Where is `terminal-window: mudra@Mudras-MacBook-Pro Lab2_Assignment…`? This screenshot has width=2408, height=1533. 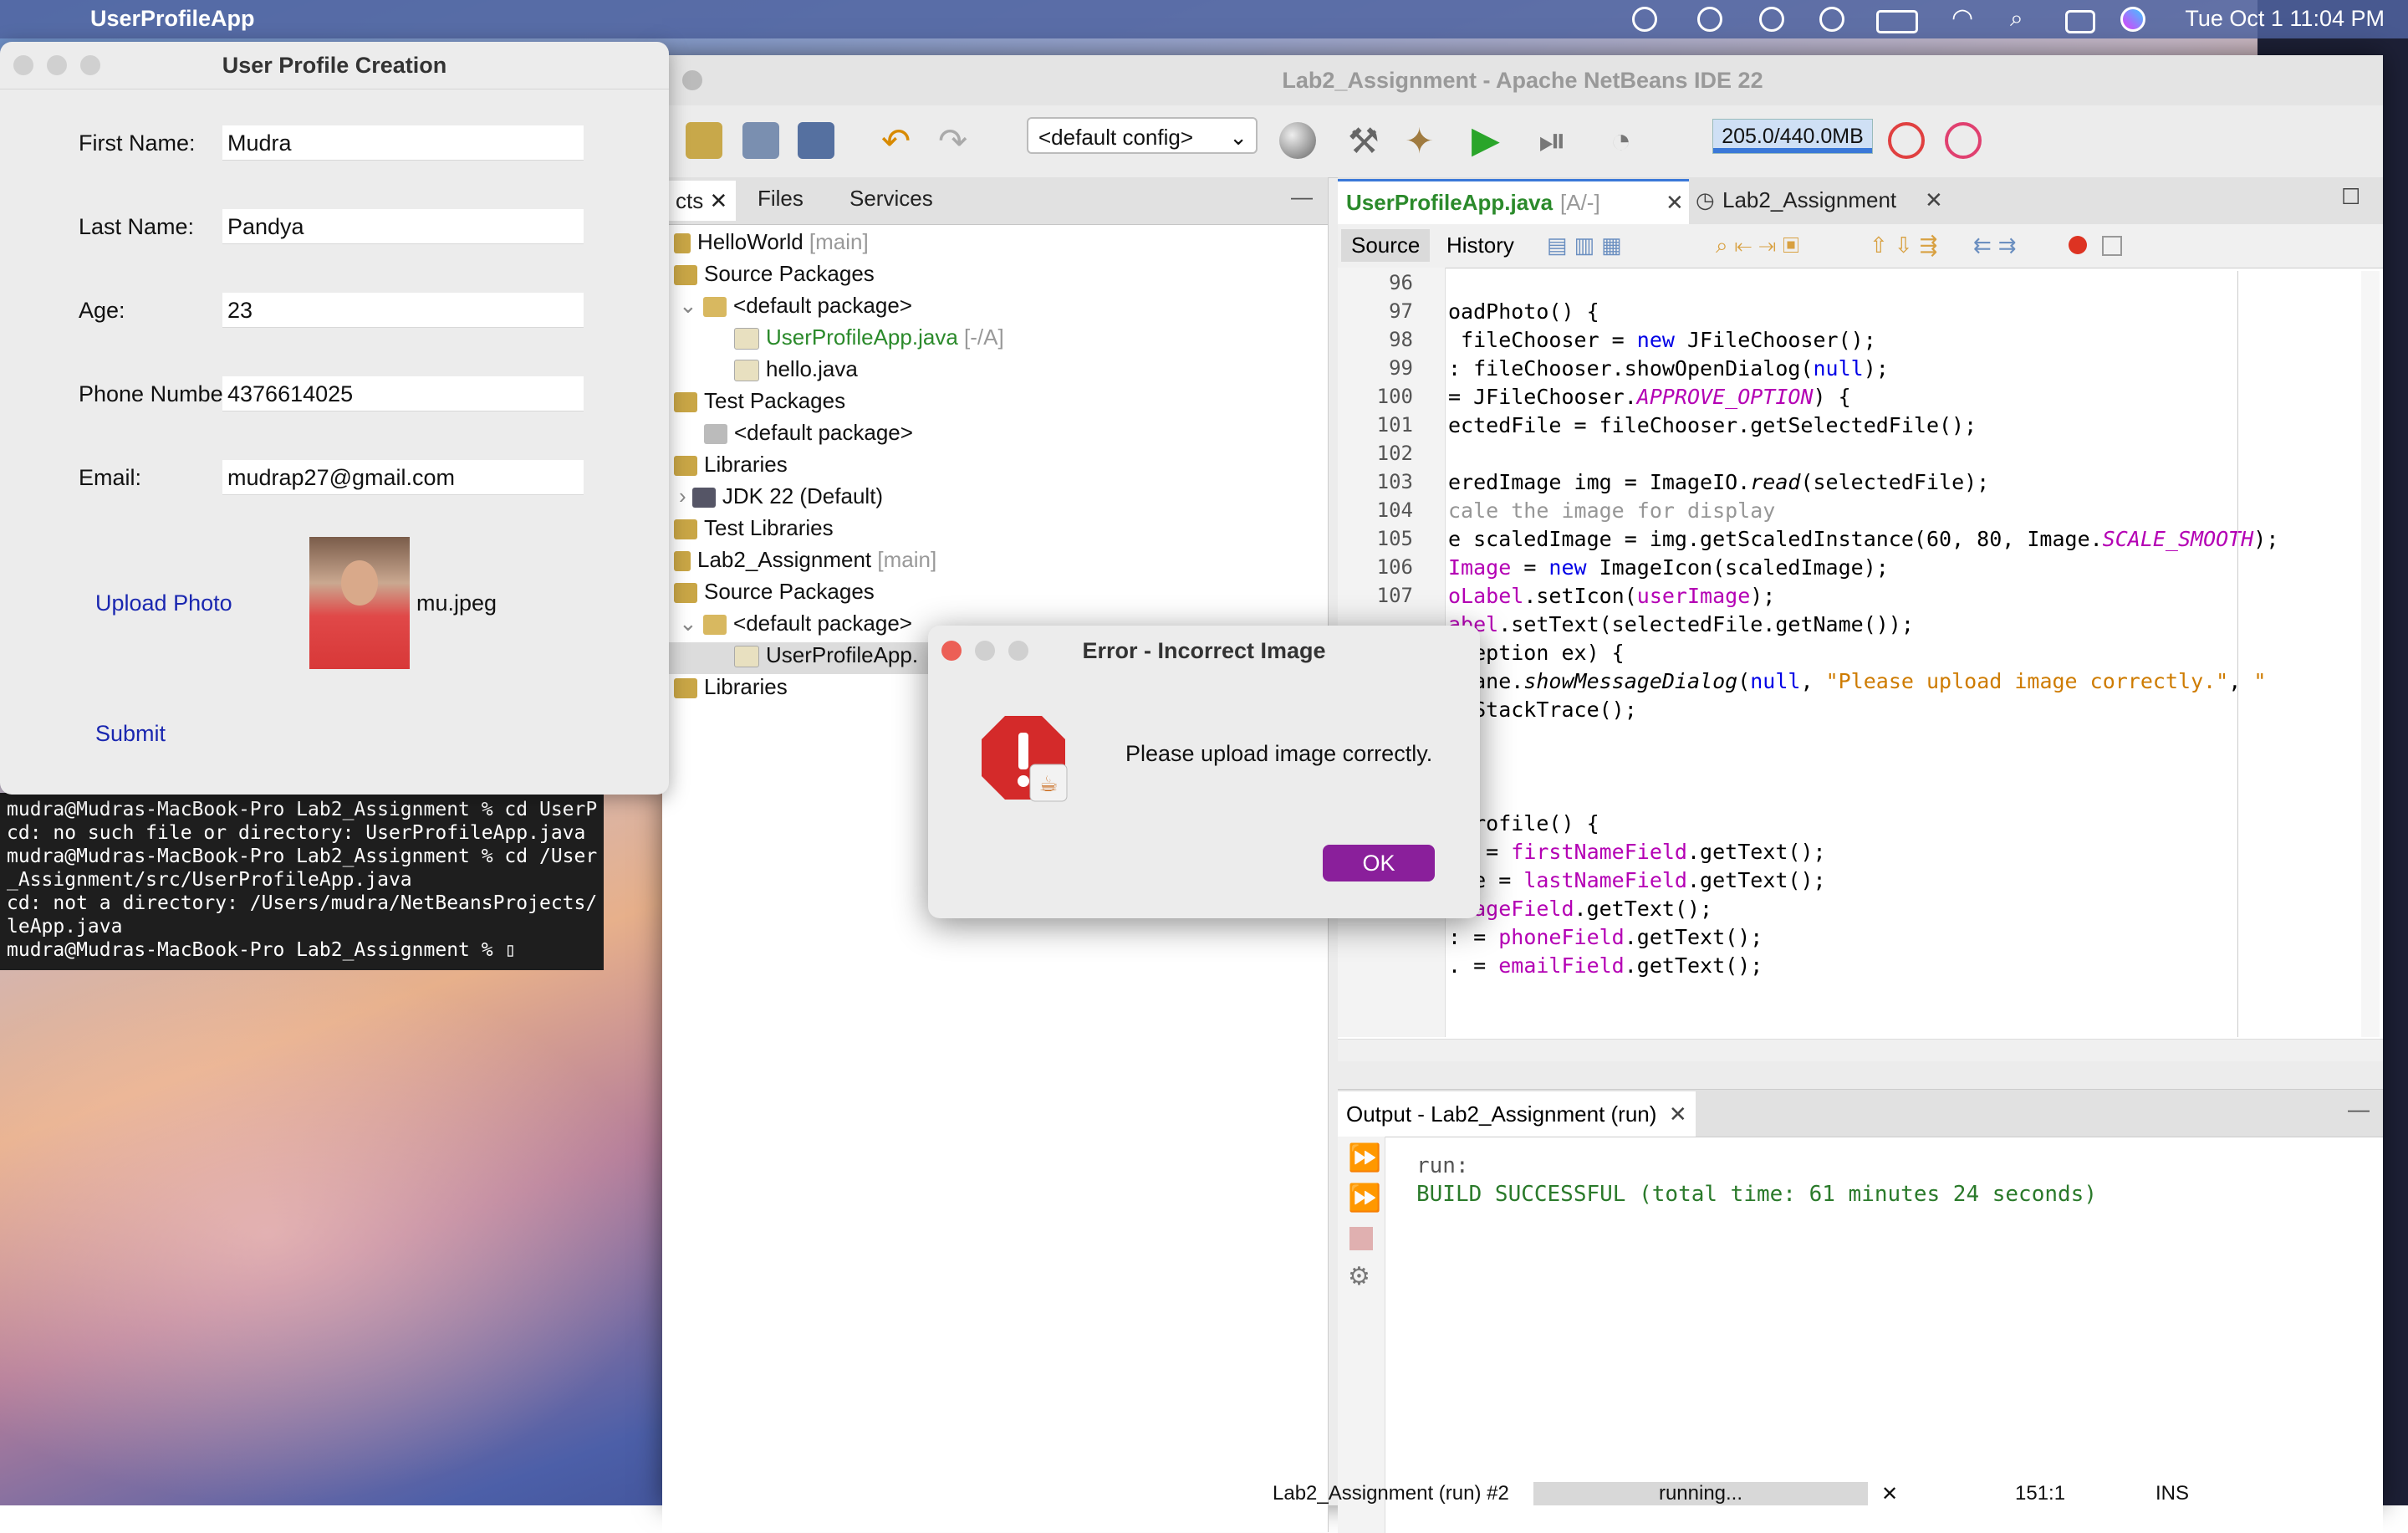
terminal-window: mudra@Mudras-MacBook-Pro Lab2_Assignment… is located at coordinates (302, 881).